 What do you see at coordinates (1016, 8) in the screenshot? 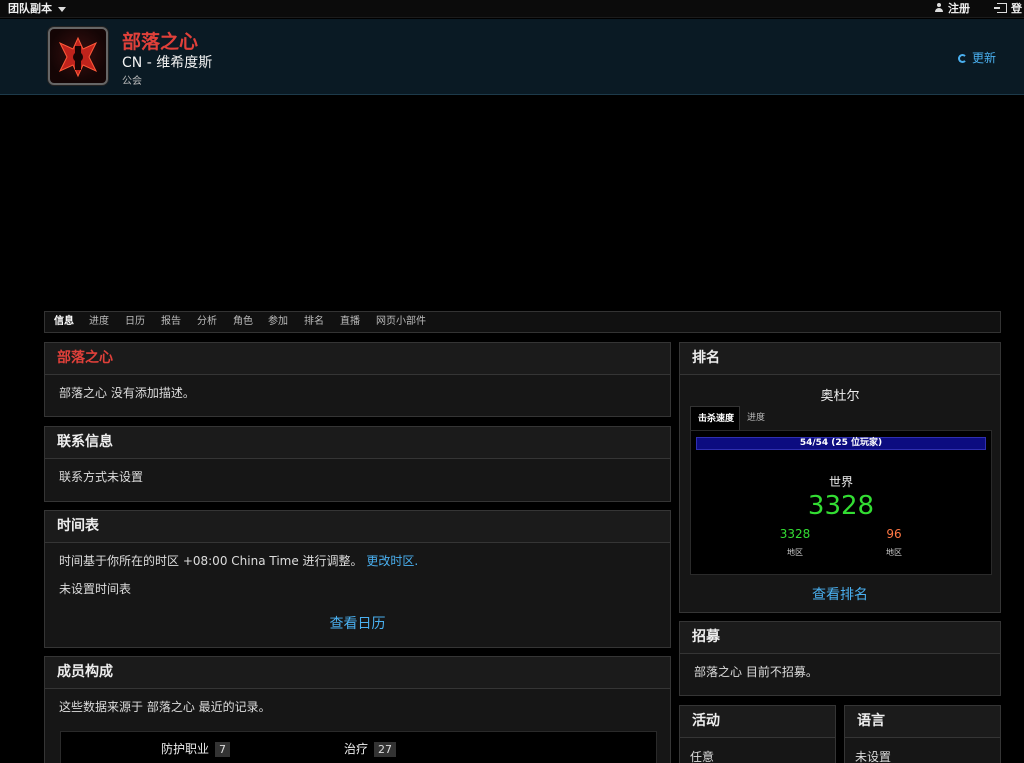
I see `login-label: 登` at bounding box center [1016, 8].